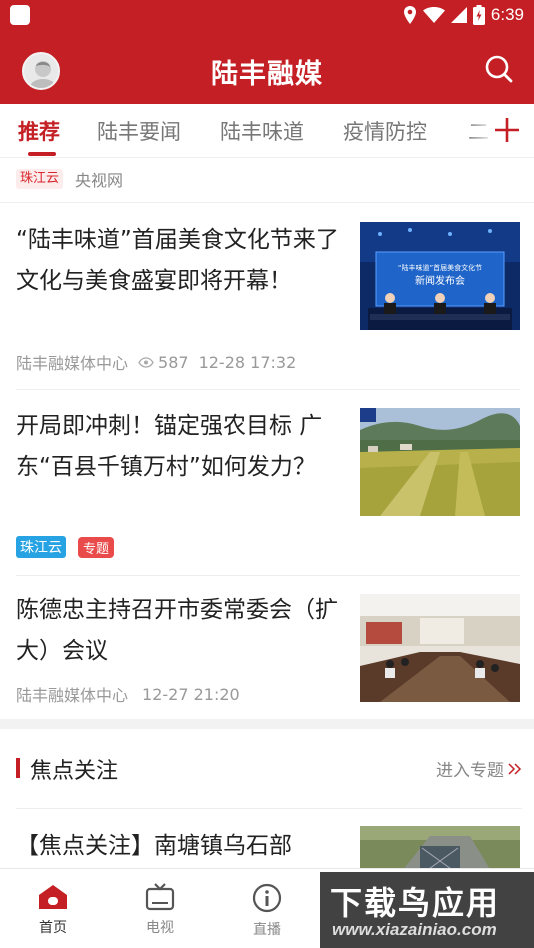 The height and width of the screenshot is (948, 534). I want to click on thumb-banner-line2: 新闻发布会, so click(440, 280).